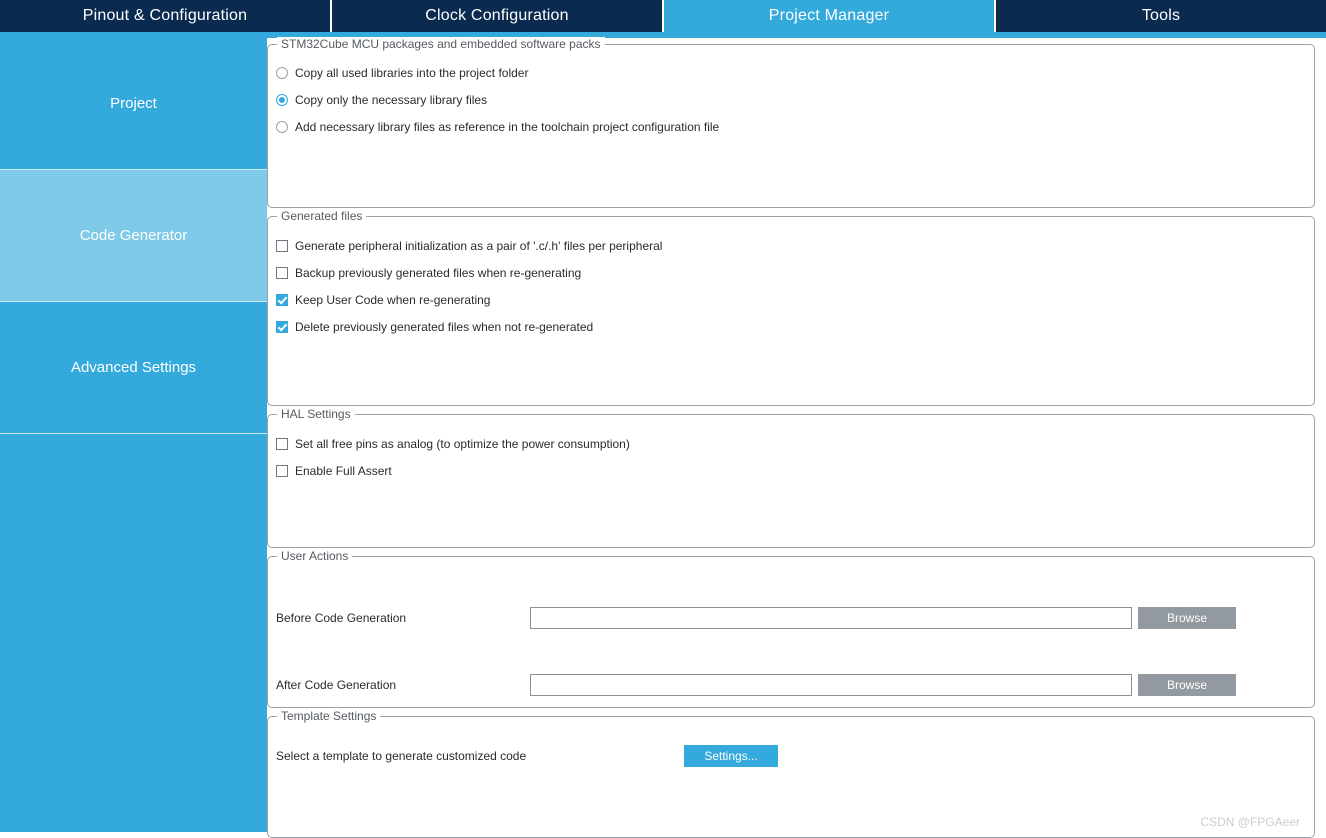 Image resolution: width=1326 pixels, height=838 pixels. I want to click on sidebar-item-project: Project, so click(133, 104).